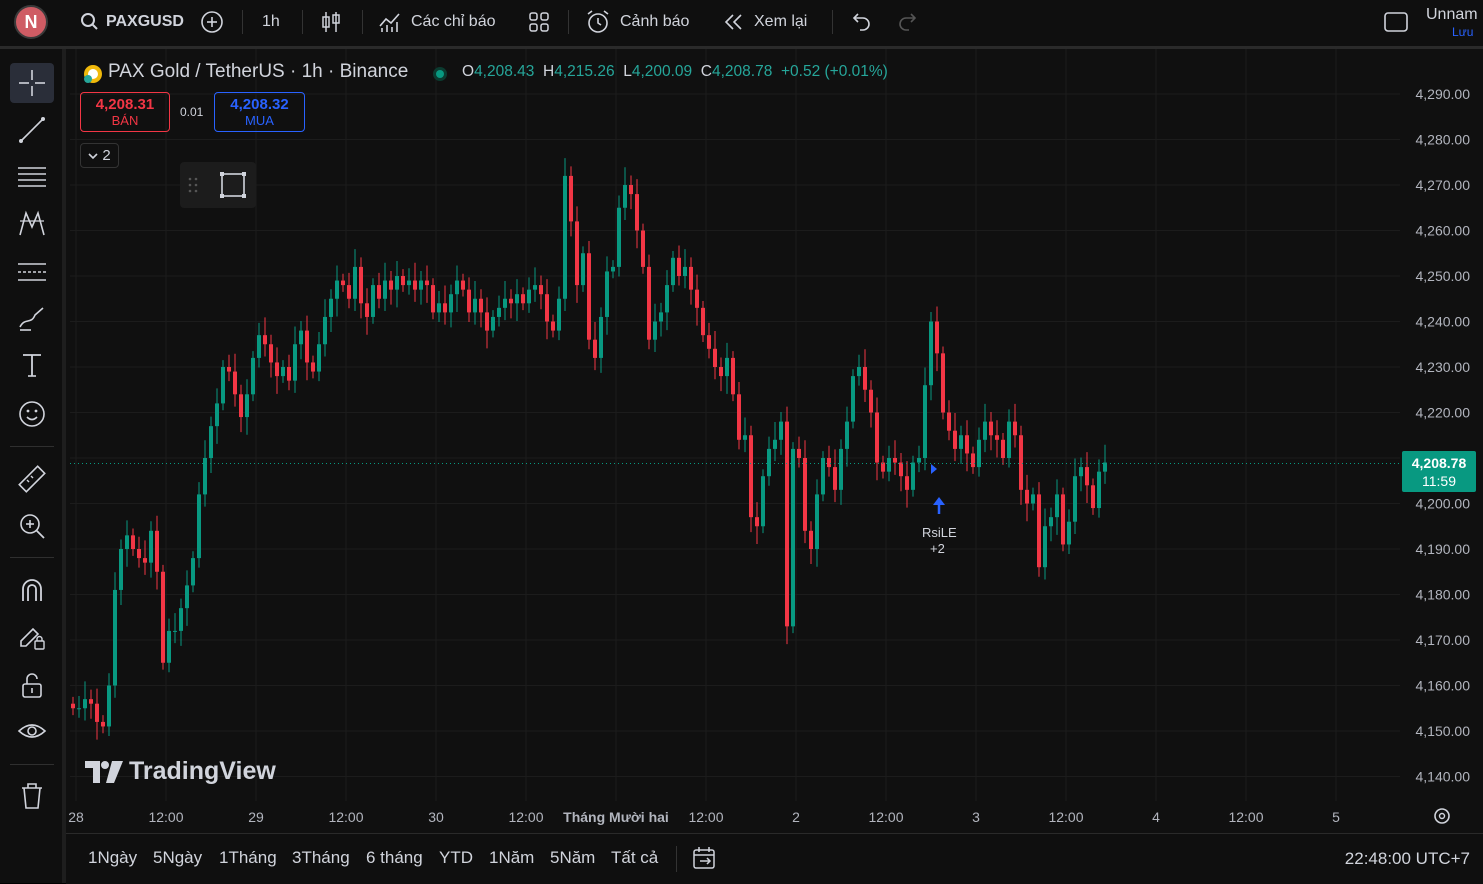 This screenshot has height=884, width=1483. Describe the element at coordinates (32, 130) in the screenshot. I see `trend-line-tool` at that location.